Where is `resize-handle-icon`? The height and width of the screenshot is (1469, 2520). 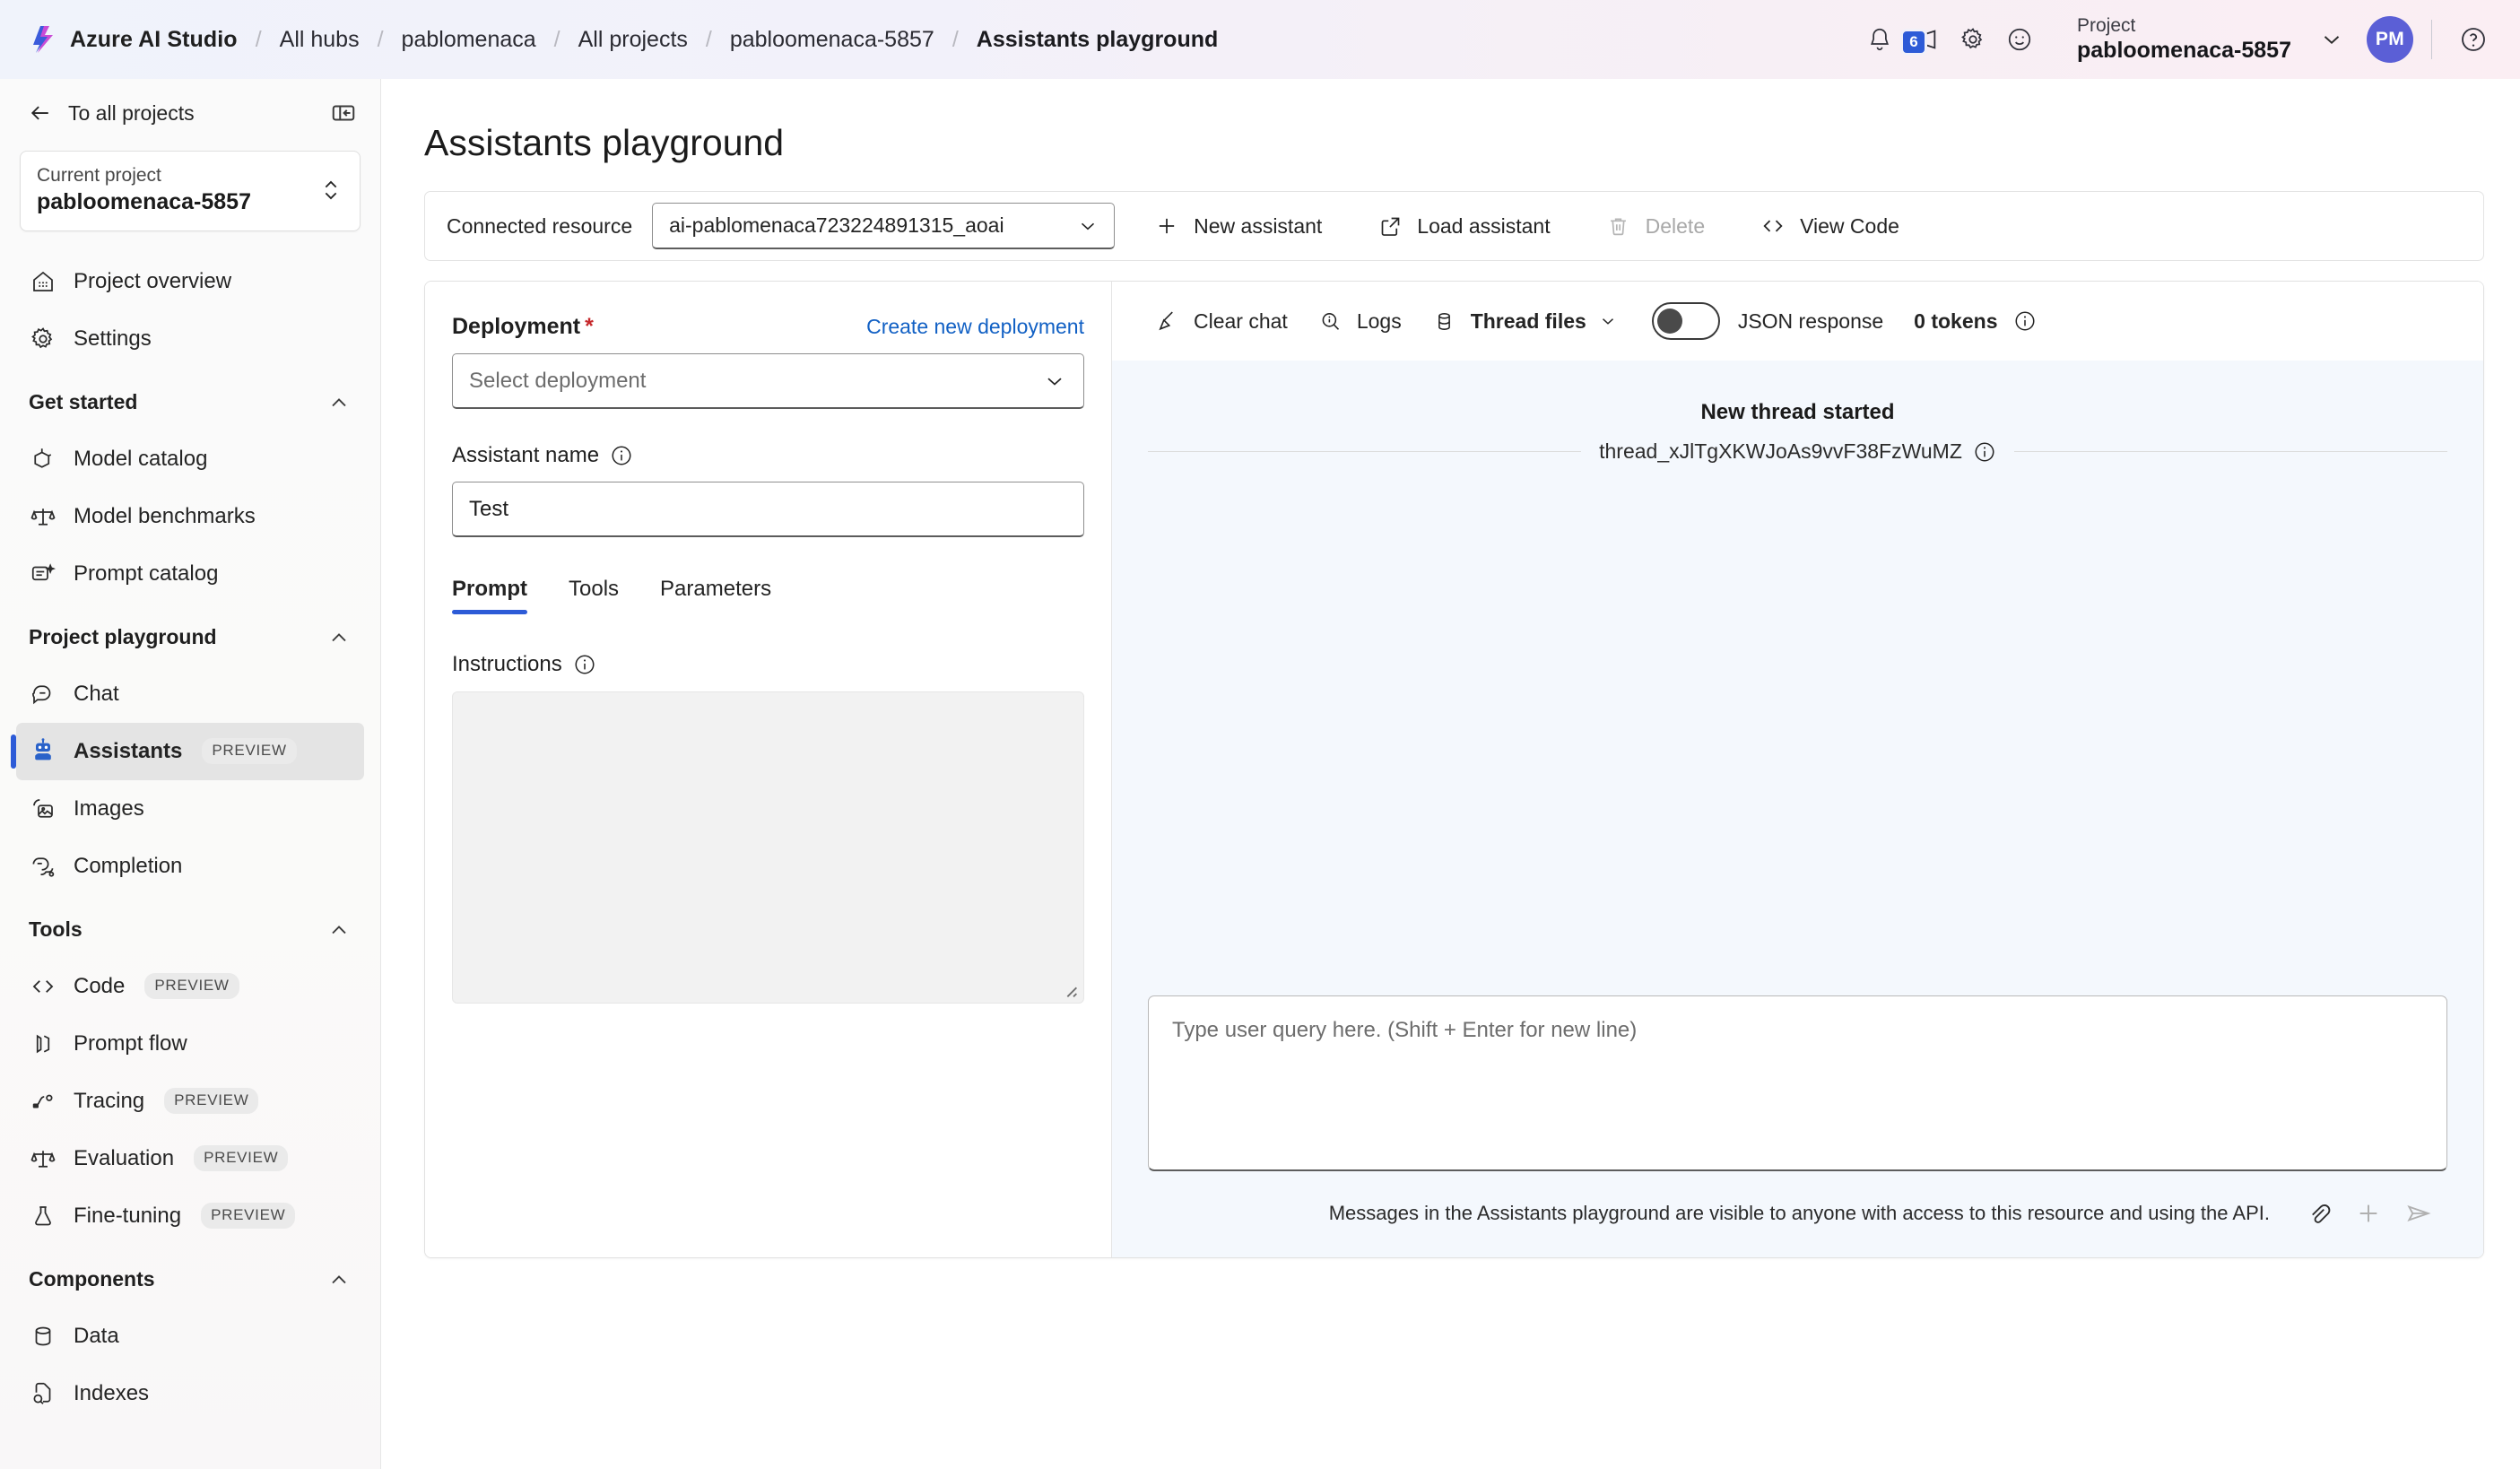
resize-handle-icon is located at coordinates (1069, 989).